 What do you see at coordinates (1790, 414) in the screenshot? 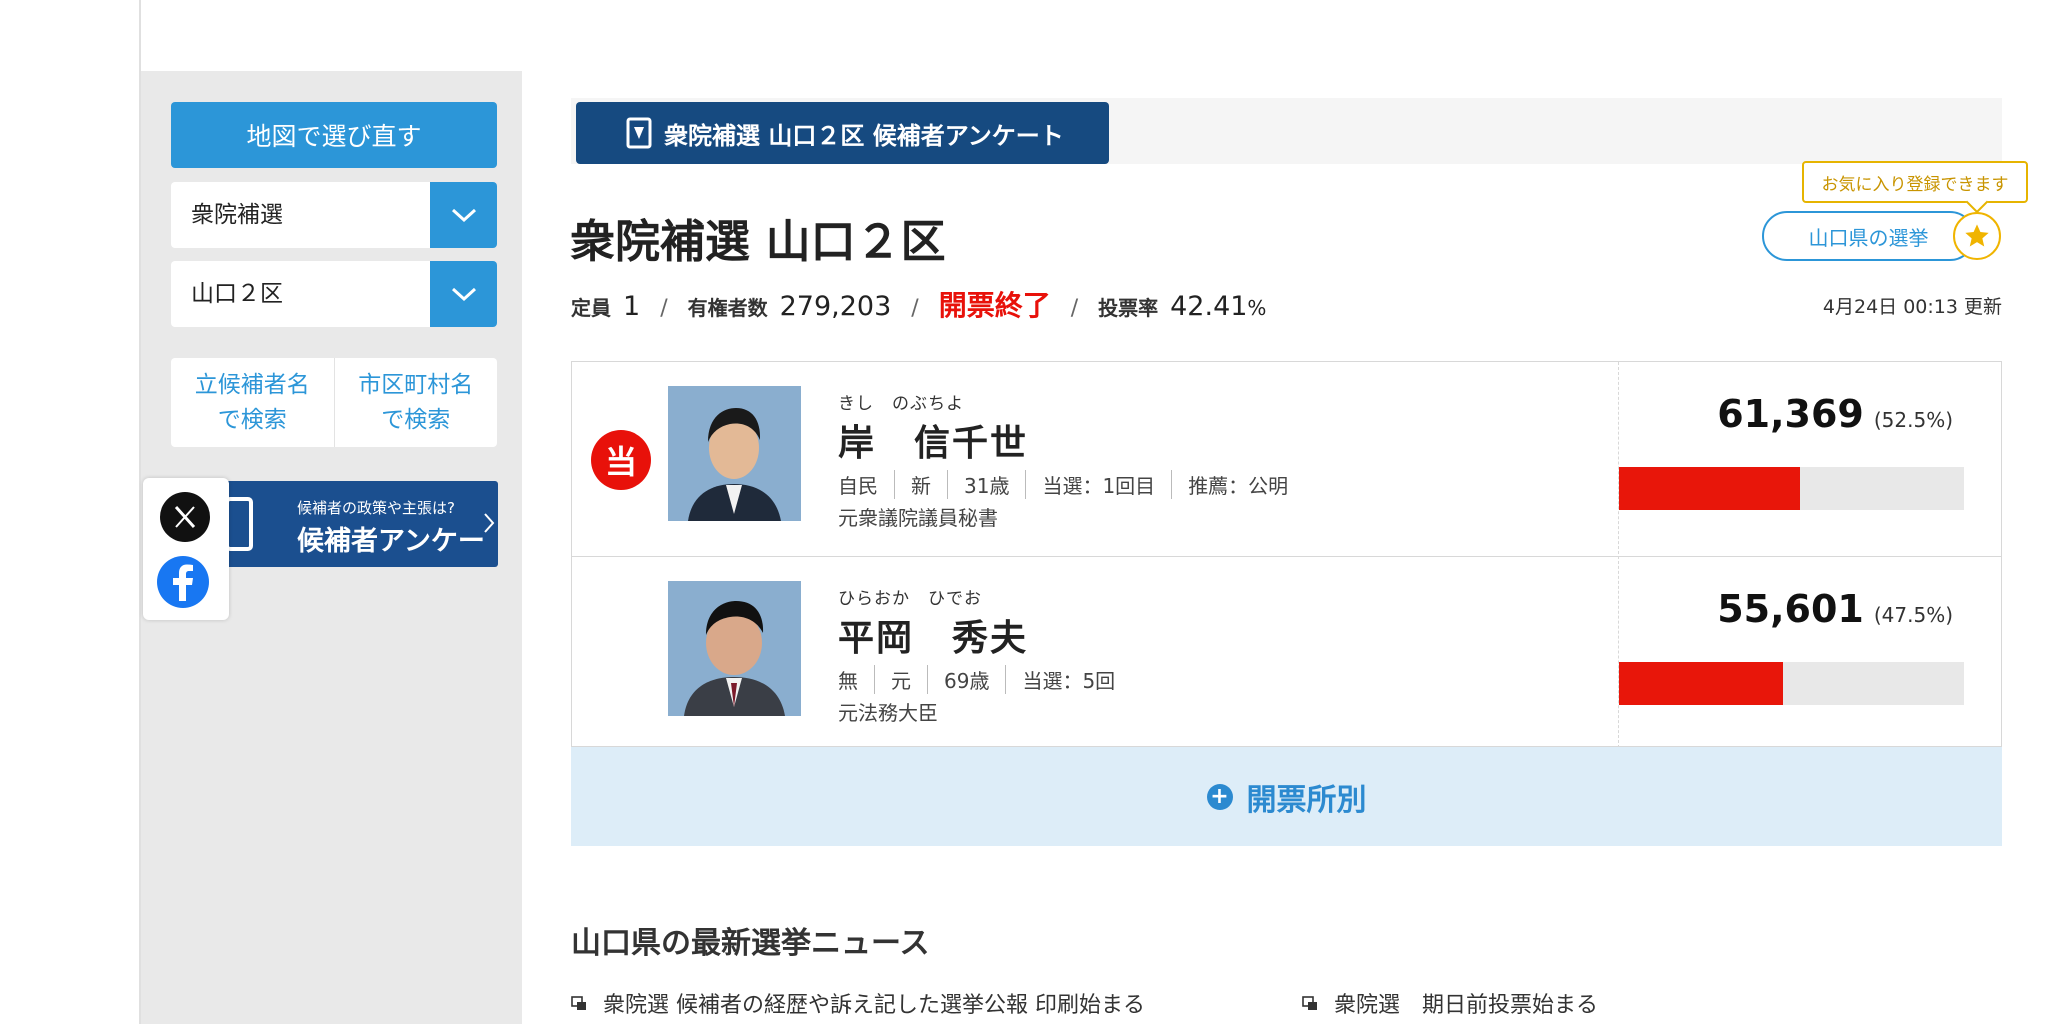
I see `vote-total: 61,369` at bounding box center [1790, 414].